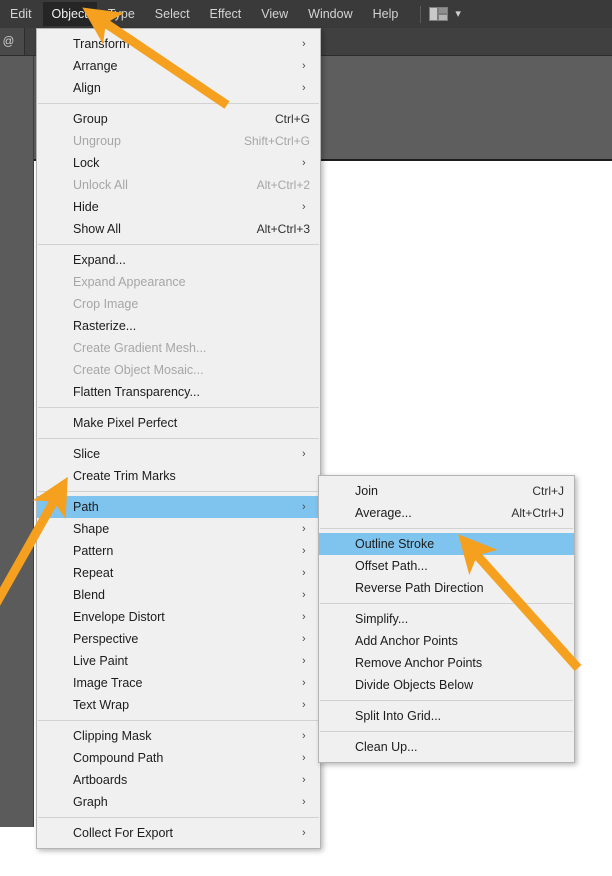 The image size is (612, 876). I want to click on menu-item-average: Average... Alt+Ctrl+J, so click(446, 513).